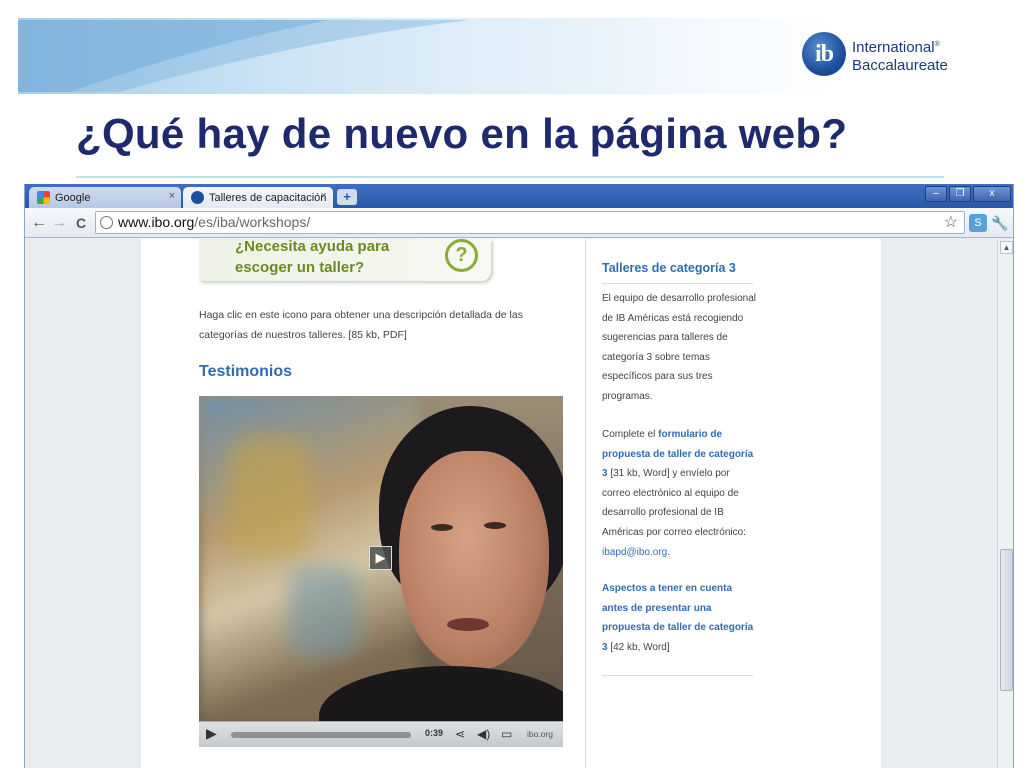 The width and height of the screenshot is (1024, 768). I want to click on video-time: 0:39, so click(434, 733).